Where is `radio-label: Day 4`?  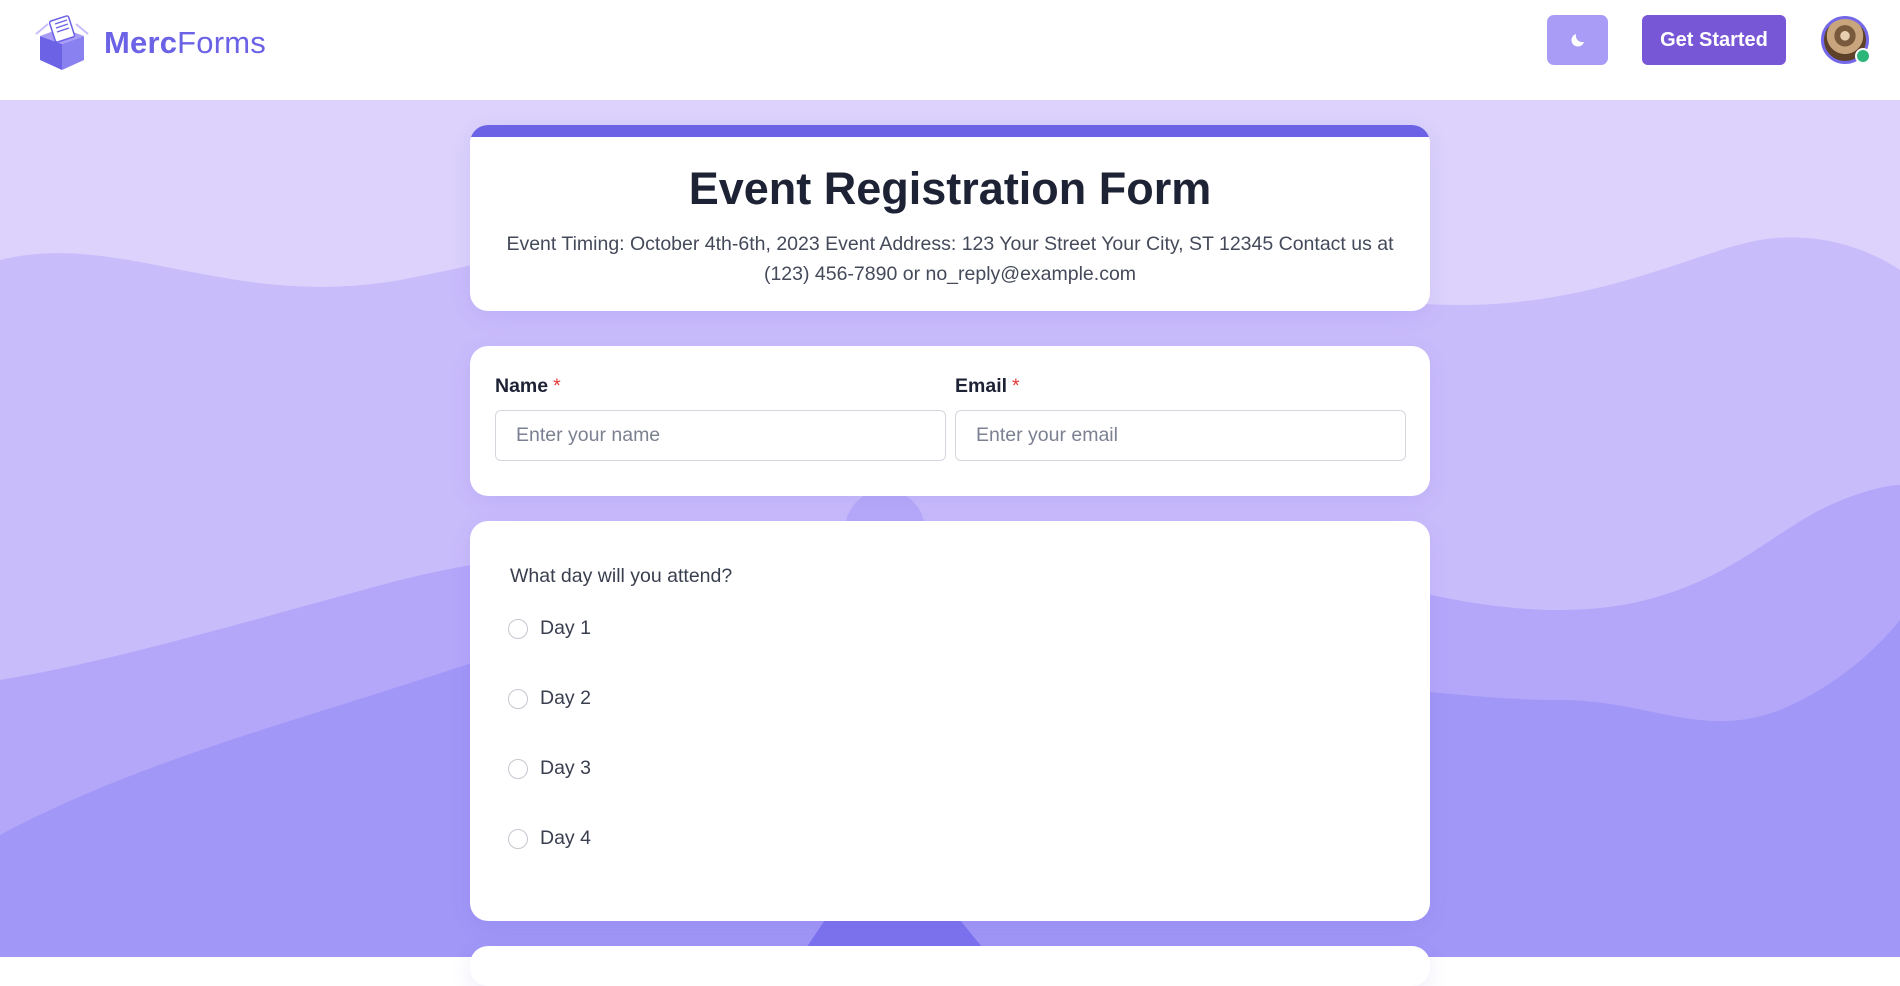 radio-label: Day 4 is located at coordinates (565, 838).